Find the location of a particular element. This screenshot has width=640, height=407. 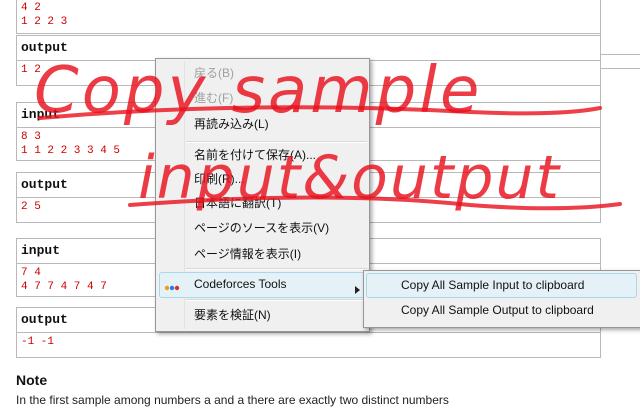

sidebar-box-lower is located at coordinates (620, 133).